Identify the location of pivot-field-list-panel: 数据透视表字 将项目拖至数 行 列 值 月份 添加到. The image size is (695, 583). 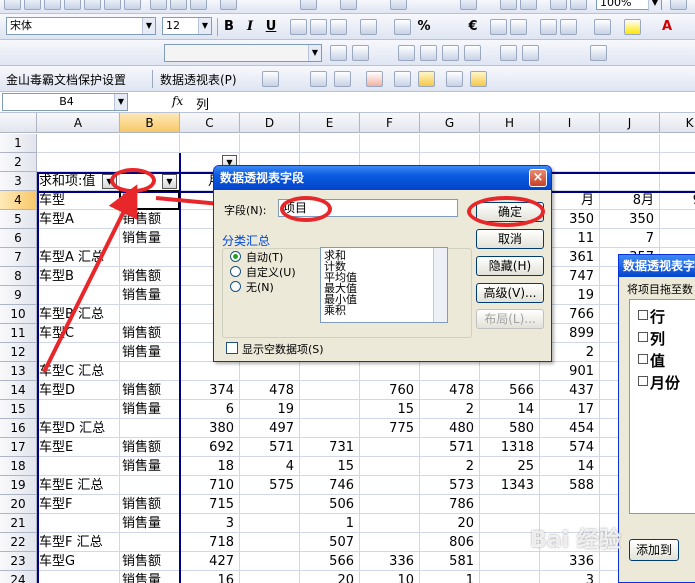
(656, 418).